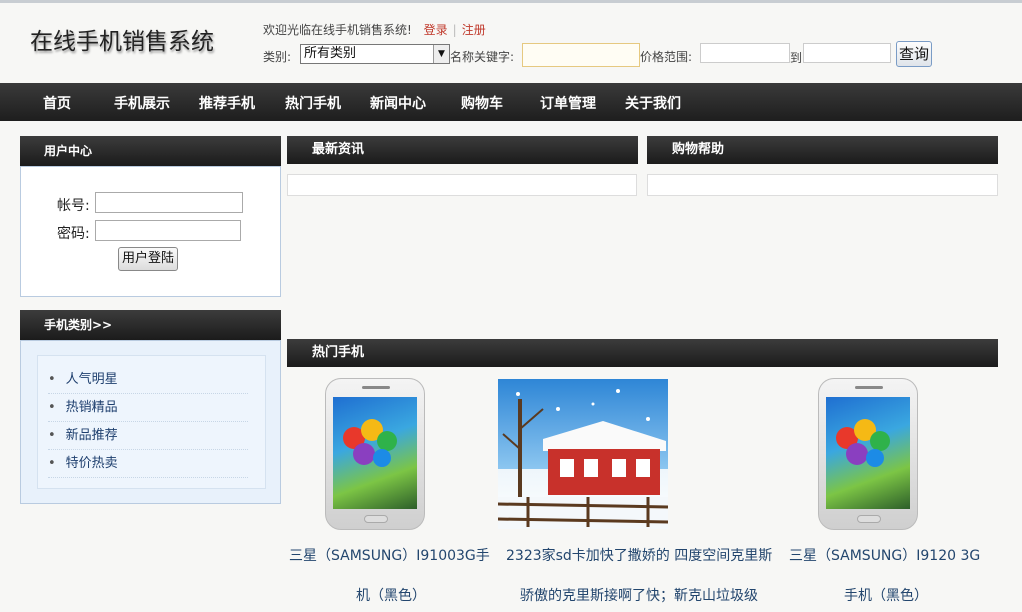 This screenshot has height=612, width=1022. I want to click on product-3-name: 三星（SAMSUNG）I9120 3G, so click(884, 555).